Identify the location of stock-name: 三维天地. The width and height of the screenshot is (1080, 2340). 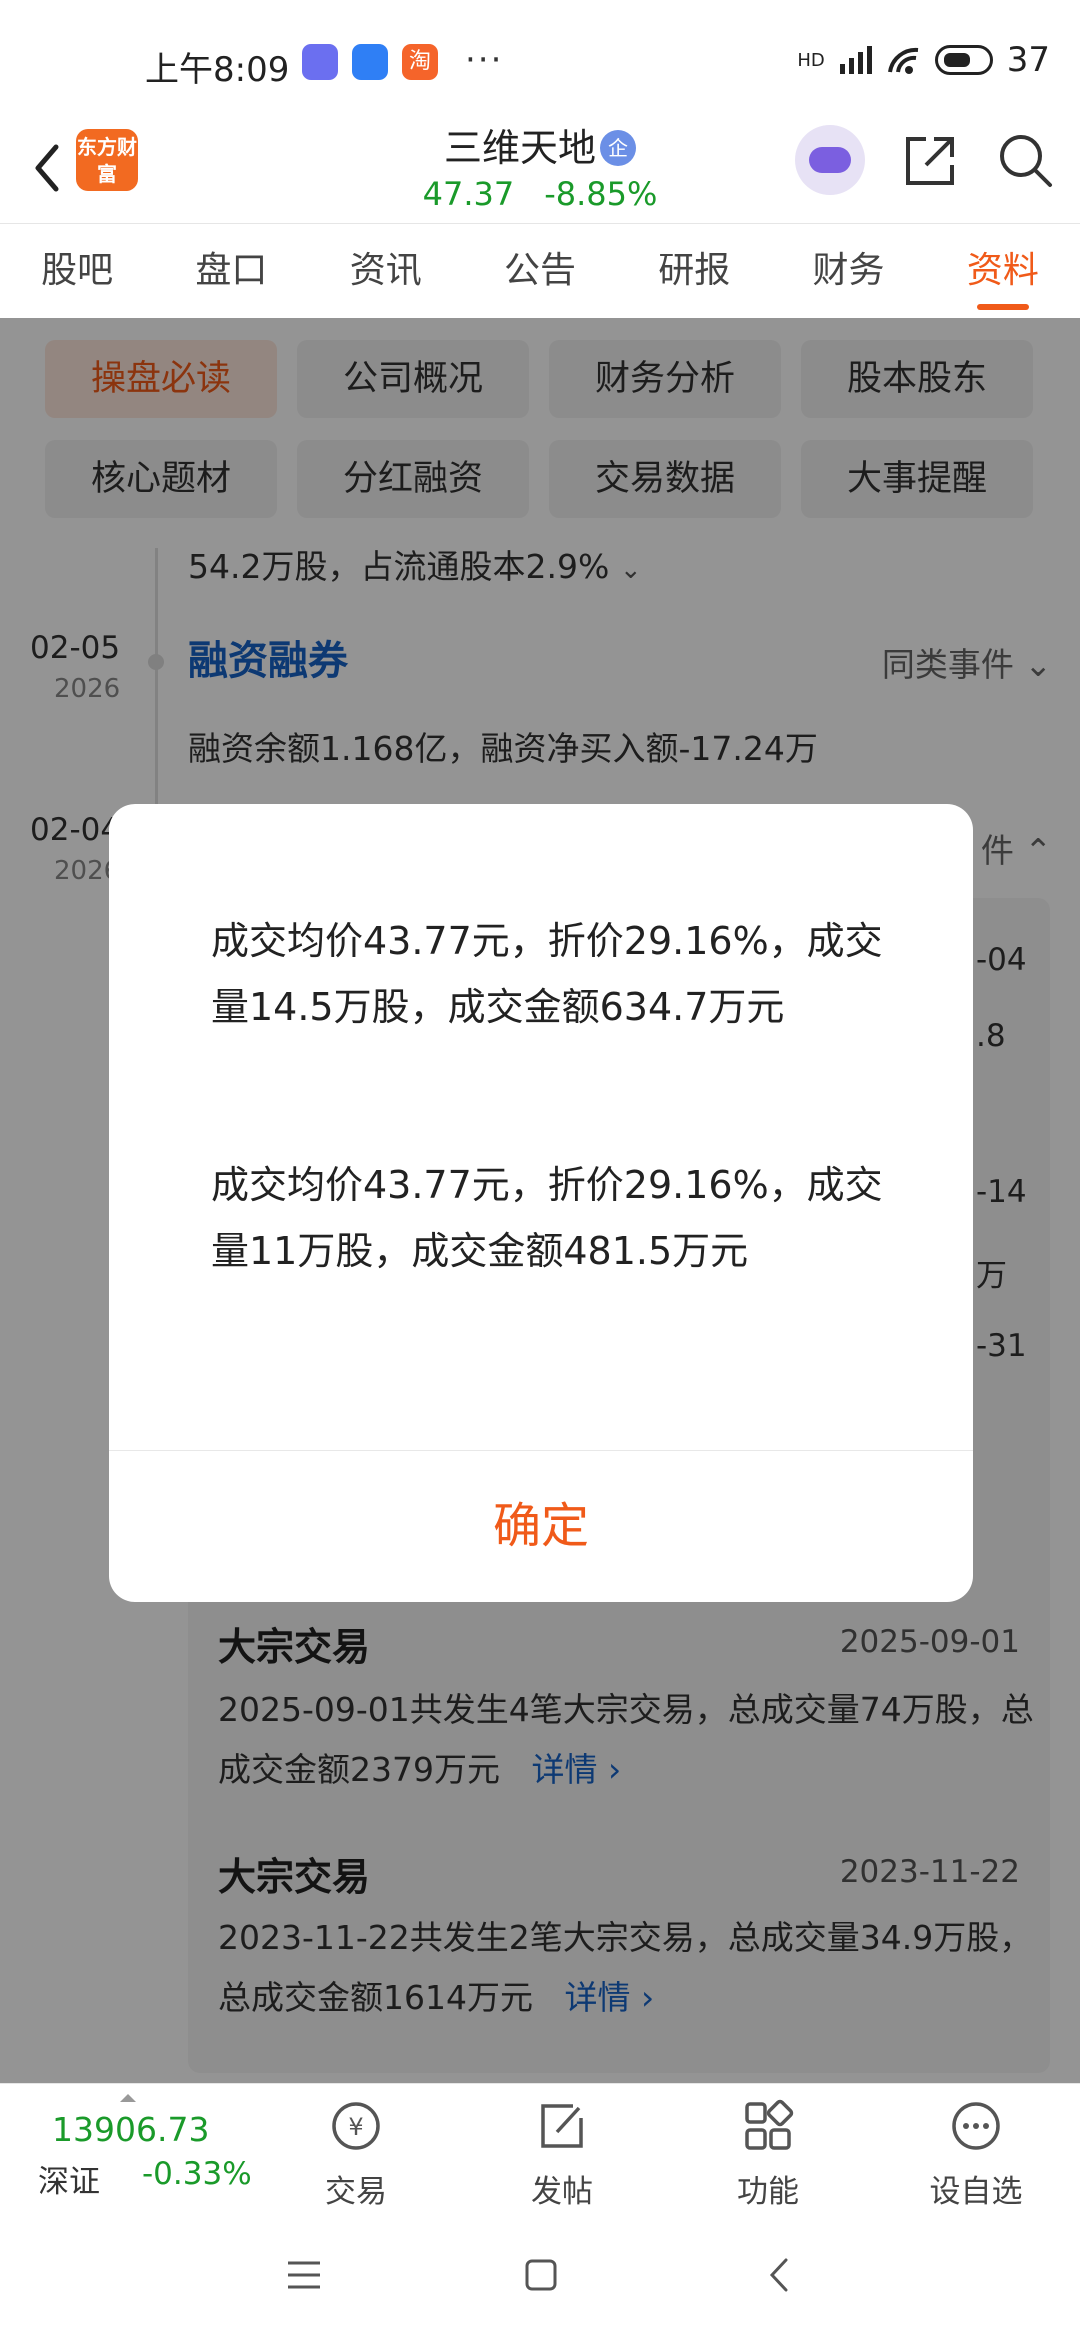
(519, 148).